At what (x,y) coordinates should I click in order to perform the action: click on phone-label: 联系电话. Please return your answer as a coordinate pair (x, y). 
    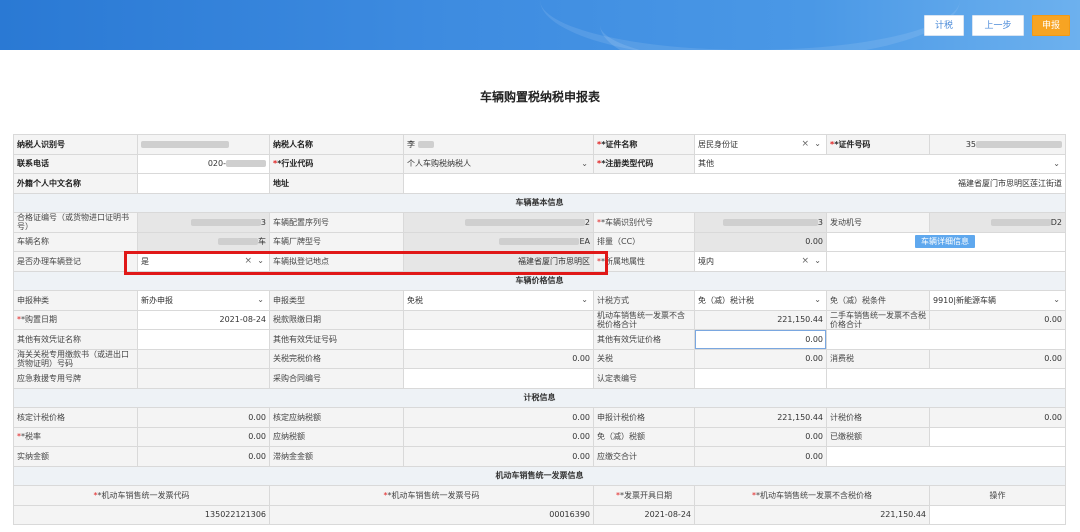
    Looking at the image, I should click on (75, 163).